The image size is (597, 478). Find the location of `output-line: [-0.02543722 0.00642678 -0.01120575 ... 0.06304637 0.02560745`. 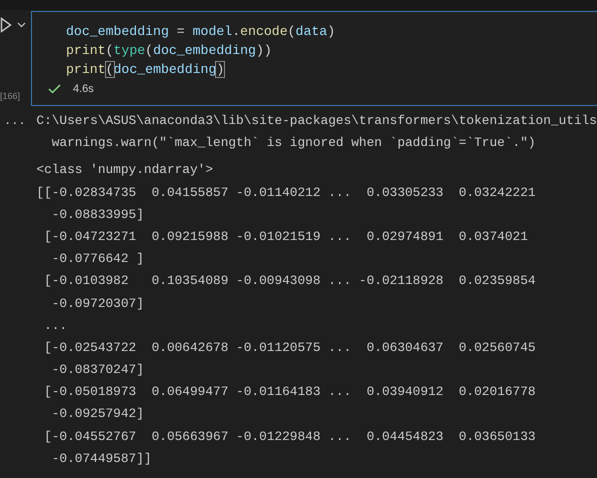

output-line: [-0.02543722 0.00642678 -0.01120575 ... 0.06304637 0.02560745 is located at coordinates (289, 347).